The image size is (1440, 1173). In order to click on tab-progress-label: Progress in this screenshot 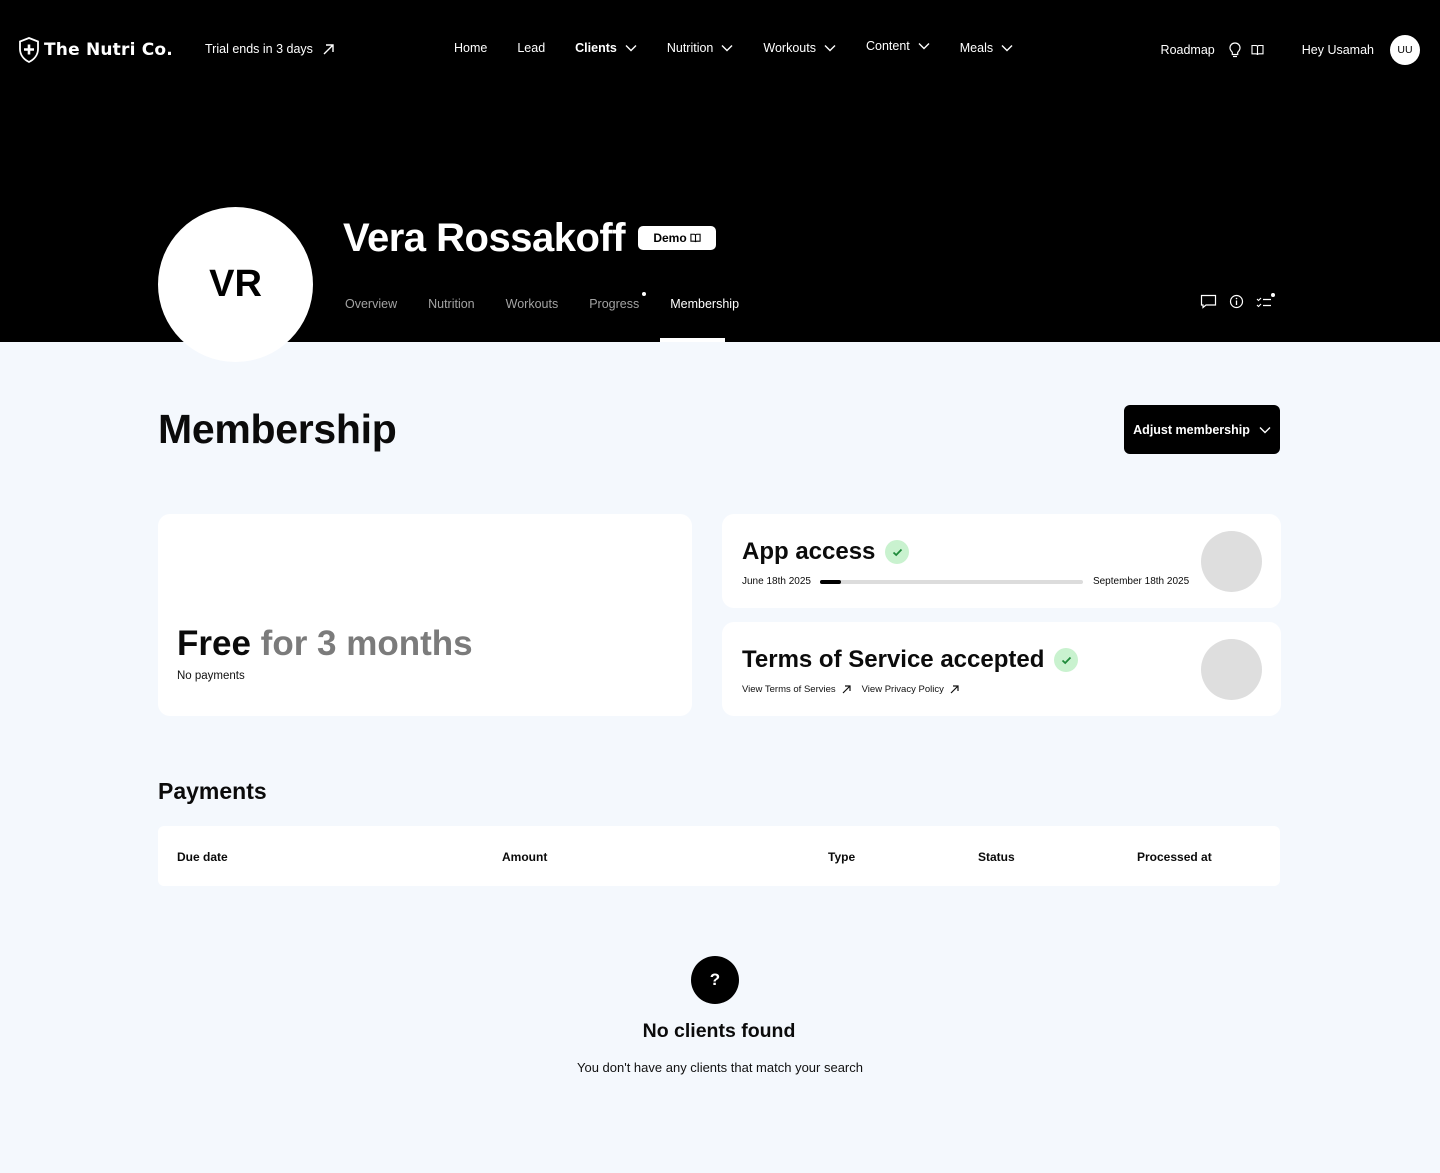, I will do `click(614, 304)`.